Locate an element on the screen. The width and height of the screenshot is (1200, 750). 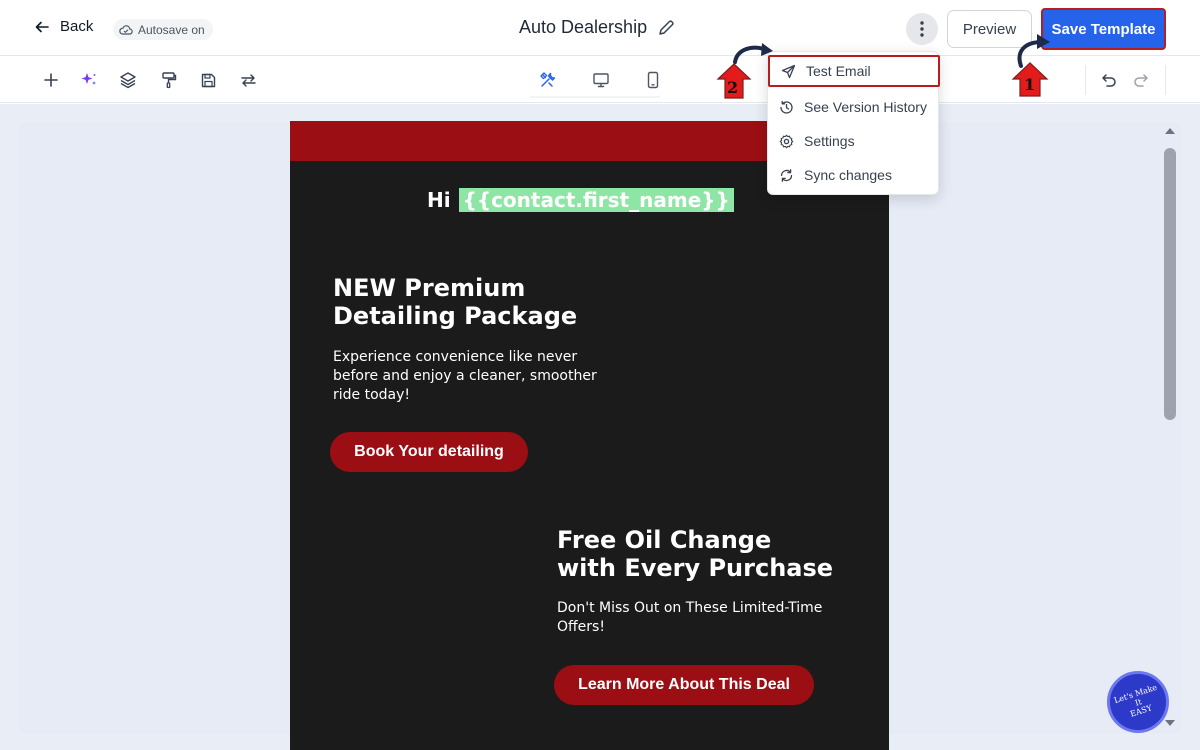
menu-item-settings: Settings is located at coordinates (854, 141).